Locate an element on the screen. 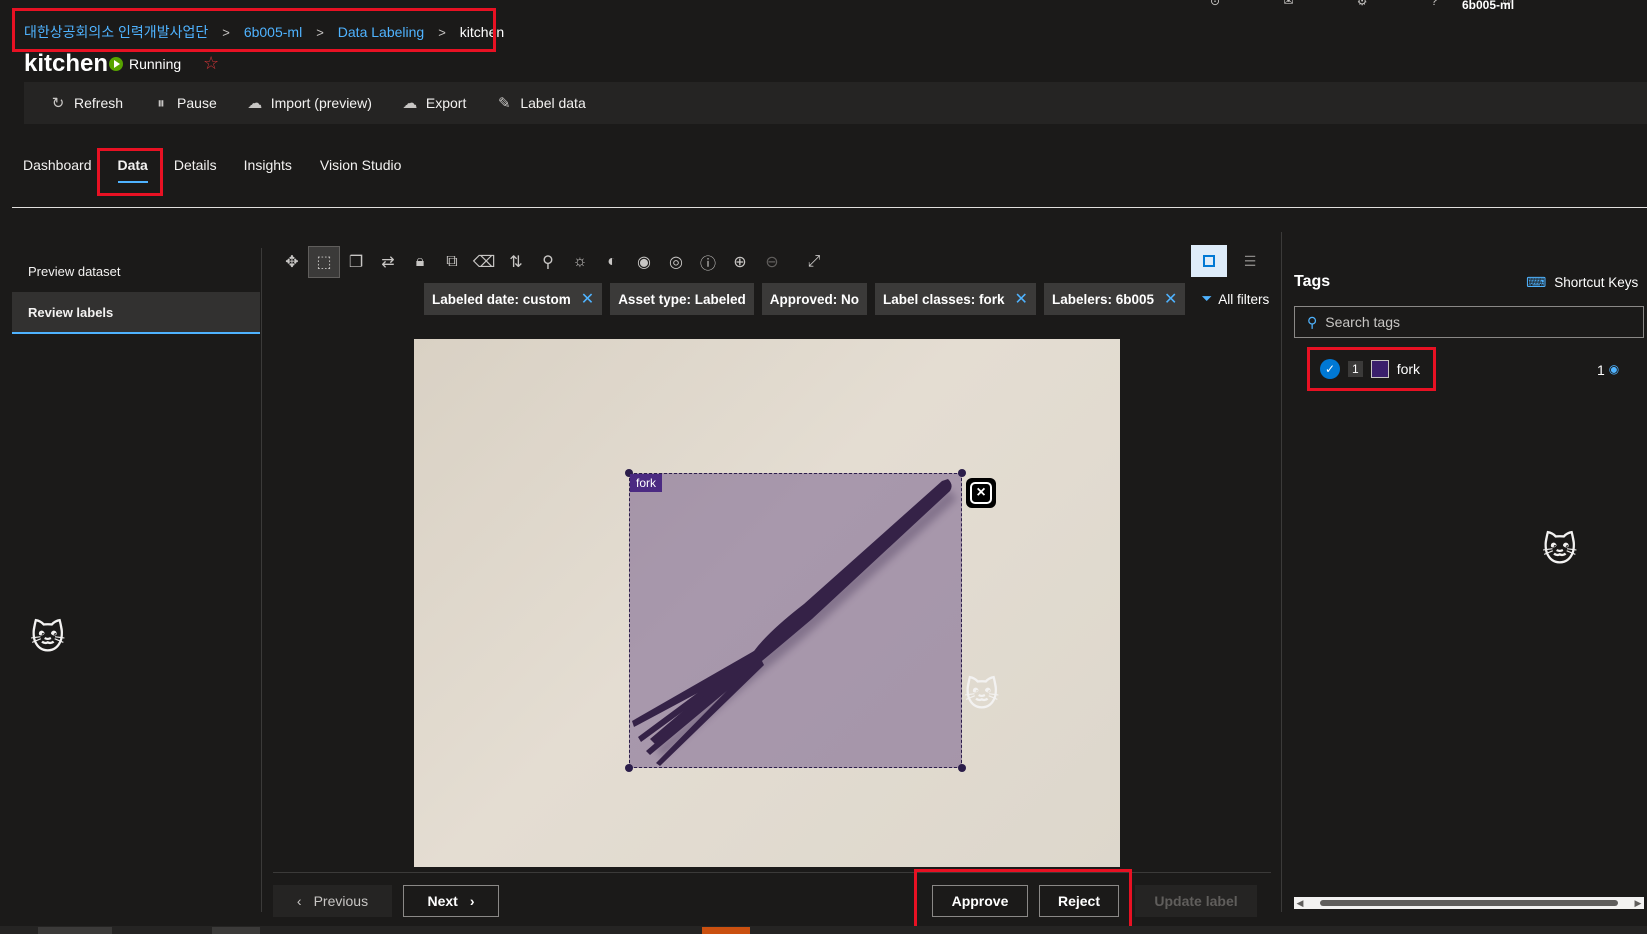  delete-box-button: × is located at coordinates (981, 493).